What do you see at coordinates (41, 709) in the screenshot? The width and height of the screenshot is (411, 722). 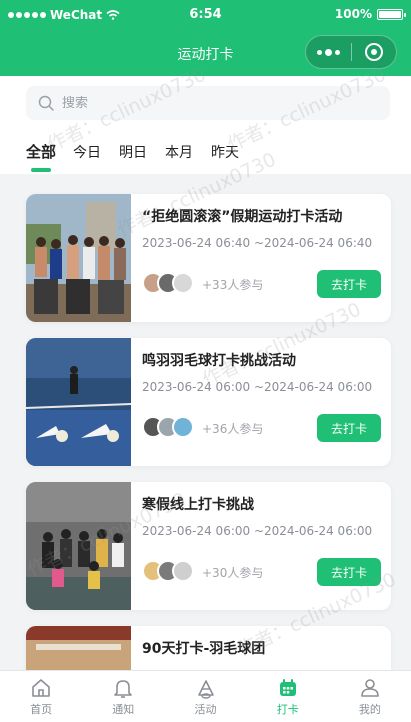 I see `tabbar-label: 首页` at bounding box center [41, 709].